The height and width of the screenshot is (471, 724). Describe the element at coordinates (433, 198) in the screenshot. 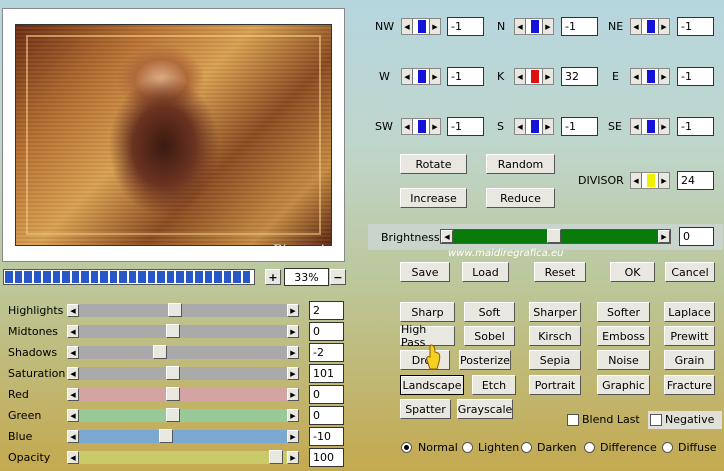

I see `increase-button: Increase` at that location.